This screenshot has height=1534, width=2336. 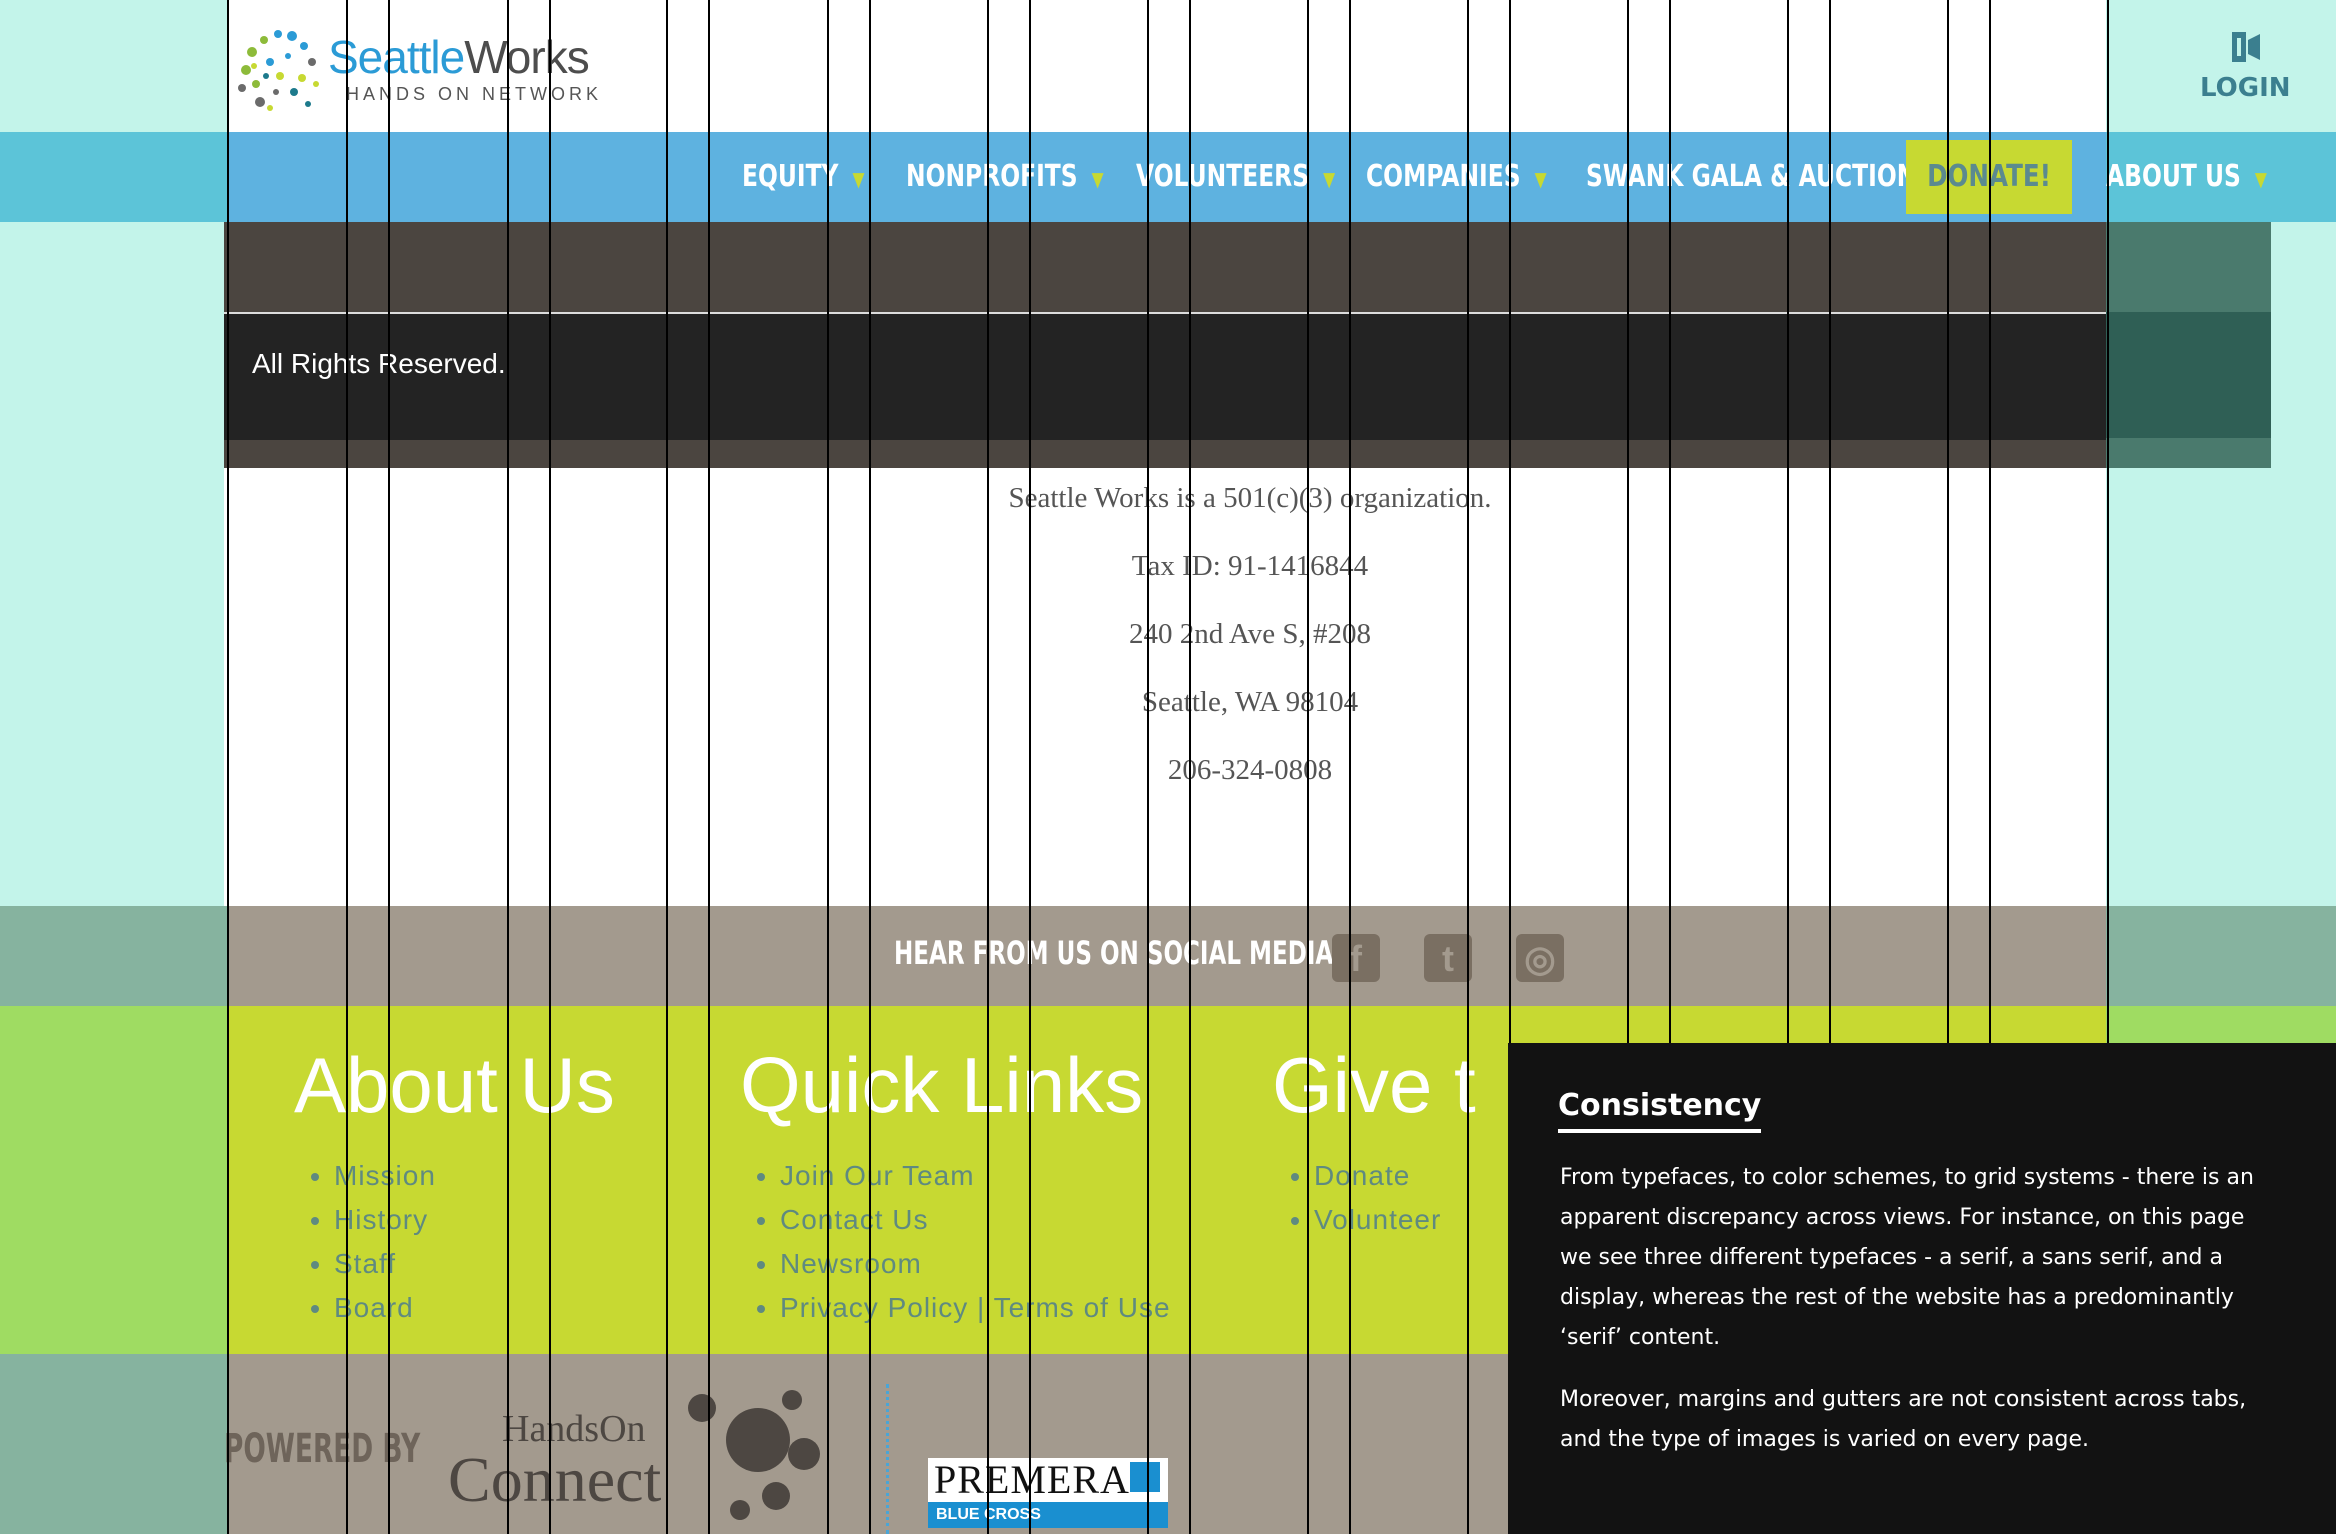 I want to click on org-address-line1: 240 2nd Ave S, #208, so click(x=1250, y=634).